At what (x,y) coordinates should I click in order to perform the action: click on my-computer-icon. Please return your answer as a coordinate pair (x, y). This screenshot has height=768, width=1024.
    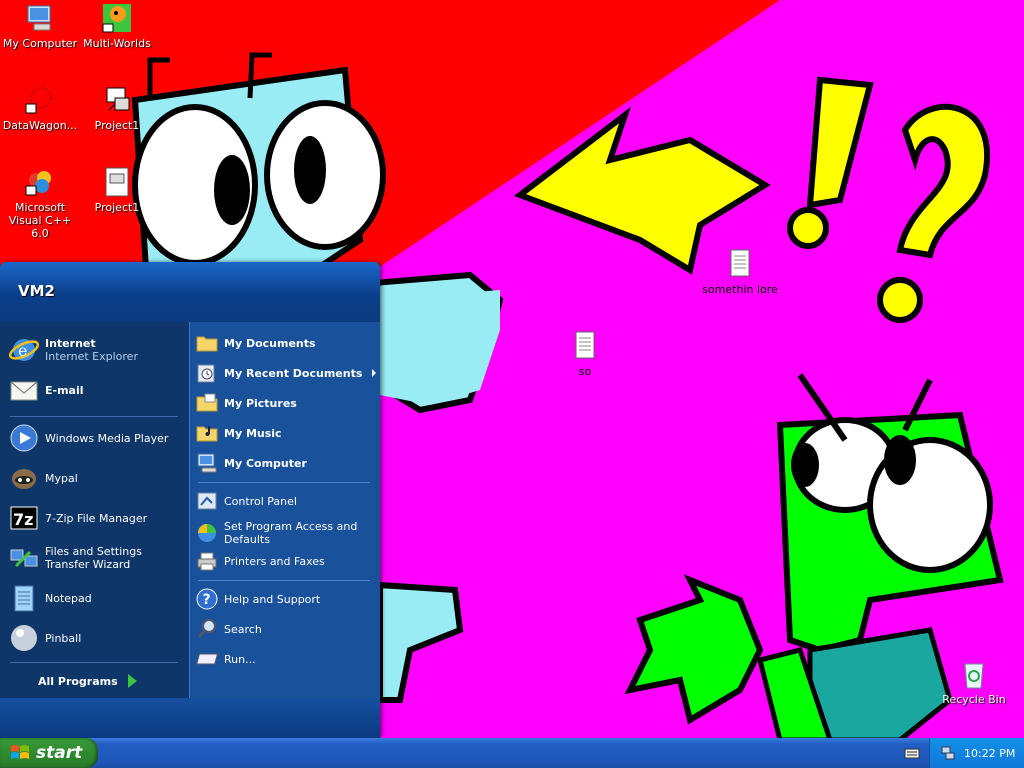
    Looking at the image, I should click on (207, 463).